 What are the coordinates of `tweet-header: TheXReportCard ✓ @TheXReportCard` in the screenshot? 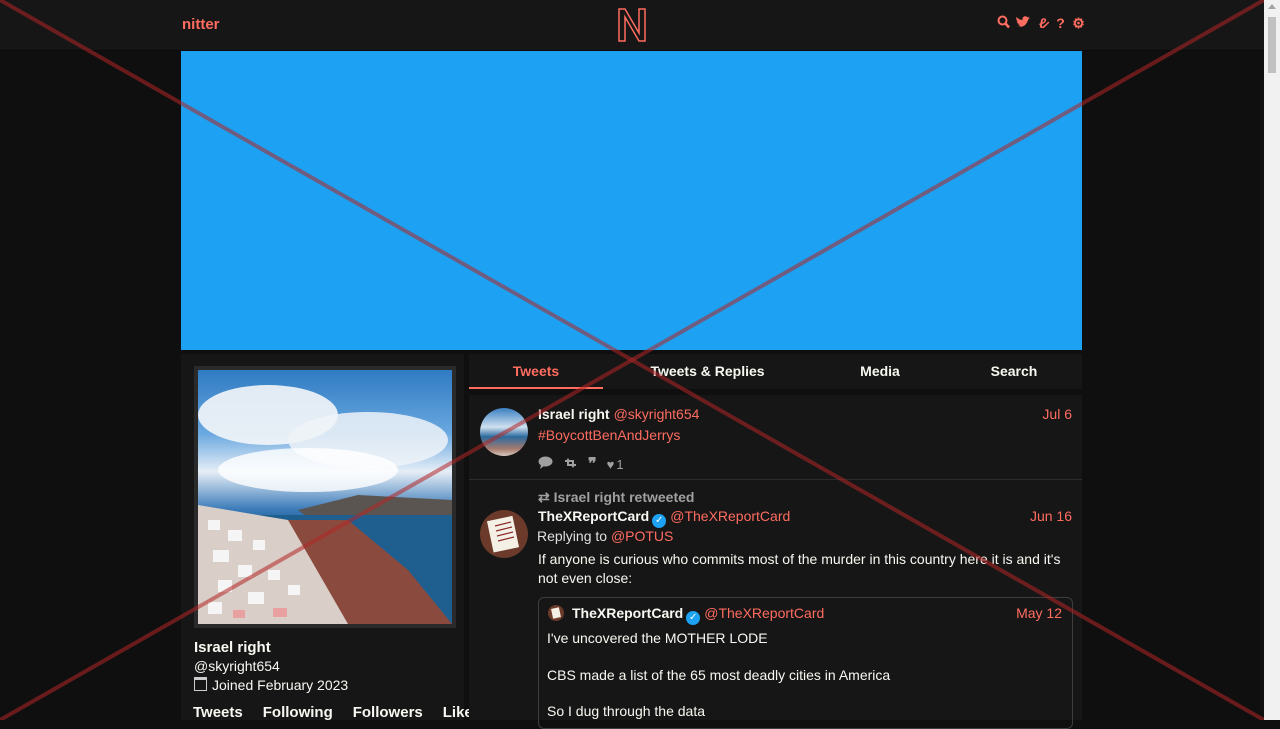 It's located at (664, 518).